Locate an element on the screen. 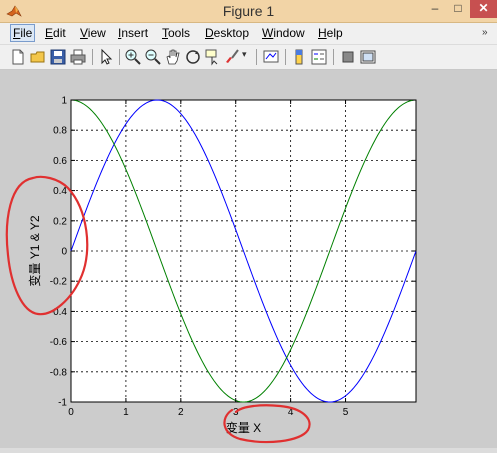 Image resolution: width=497 pixels, height=453 pixels. menu-help-mnemonic: H is located at coordinates (322, 33).